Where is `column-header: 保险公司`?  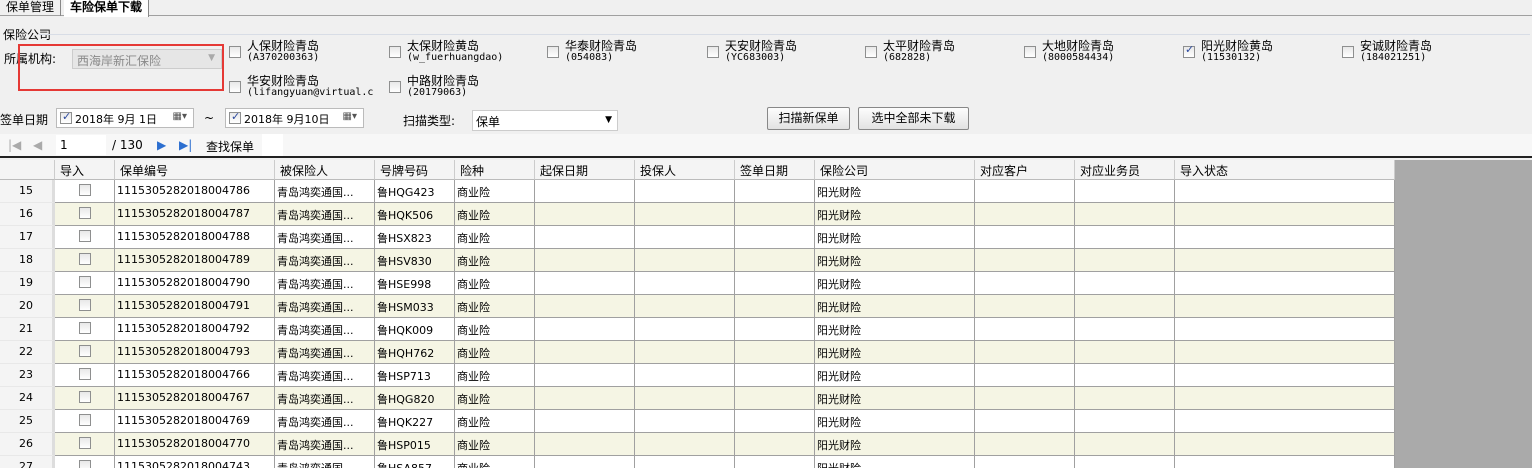
column-header: 保险公司 is located at coordinates (895, 170).